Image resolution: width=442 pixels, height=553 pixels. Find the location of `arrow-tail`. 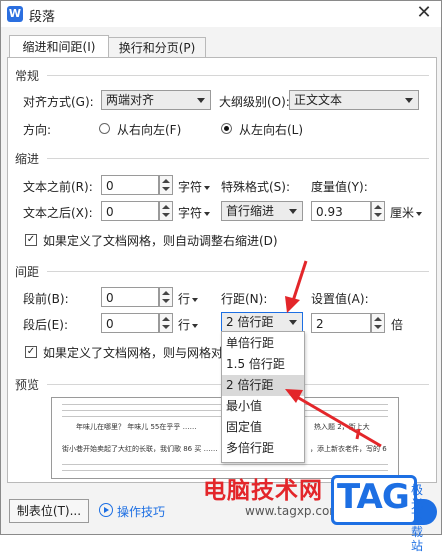

arrow-tail is located at coordinates (358, 434).